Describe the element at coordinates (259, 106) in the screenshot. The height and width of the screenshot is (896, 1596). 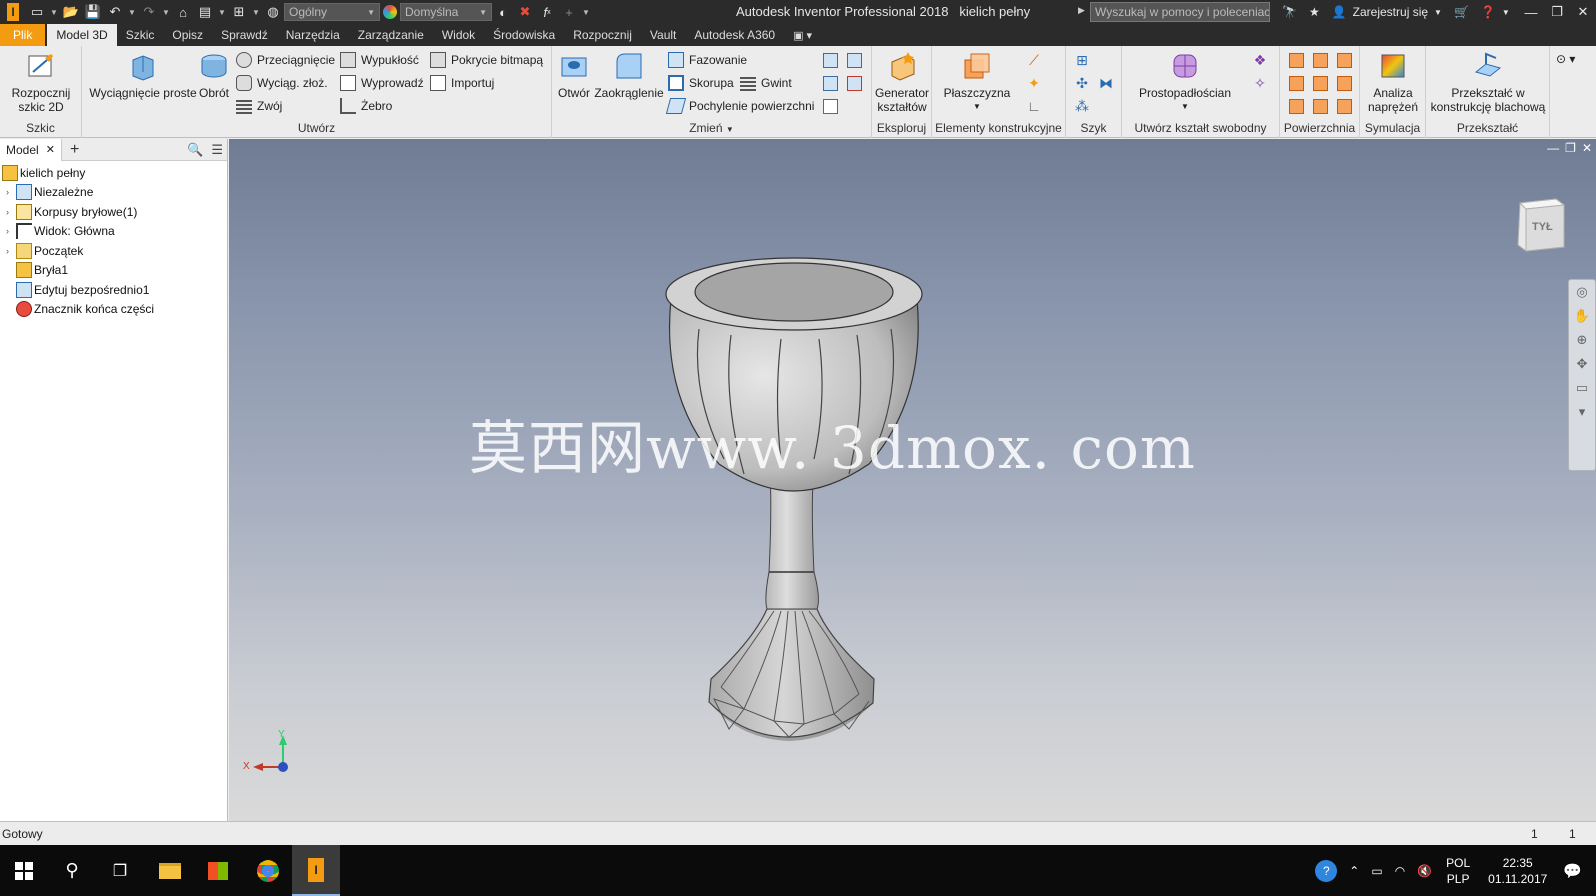
I see `coil-button: Zwój` at that location.